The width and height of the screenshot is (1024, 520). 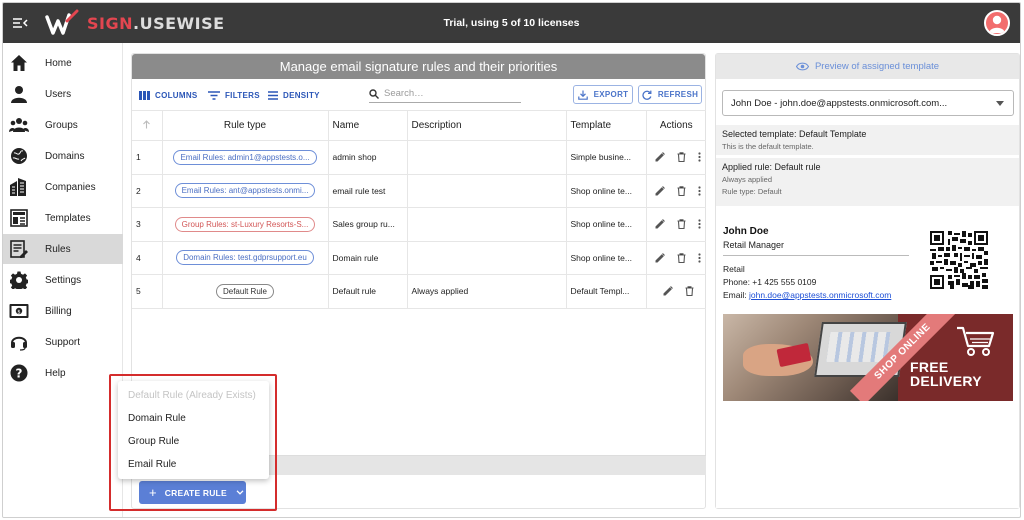 I want to click on sidebar-item-support: Support, so click(x=63, y=342).